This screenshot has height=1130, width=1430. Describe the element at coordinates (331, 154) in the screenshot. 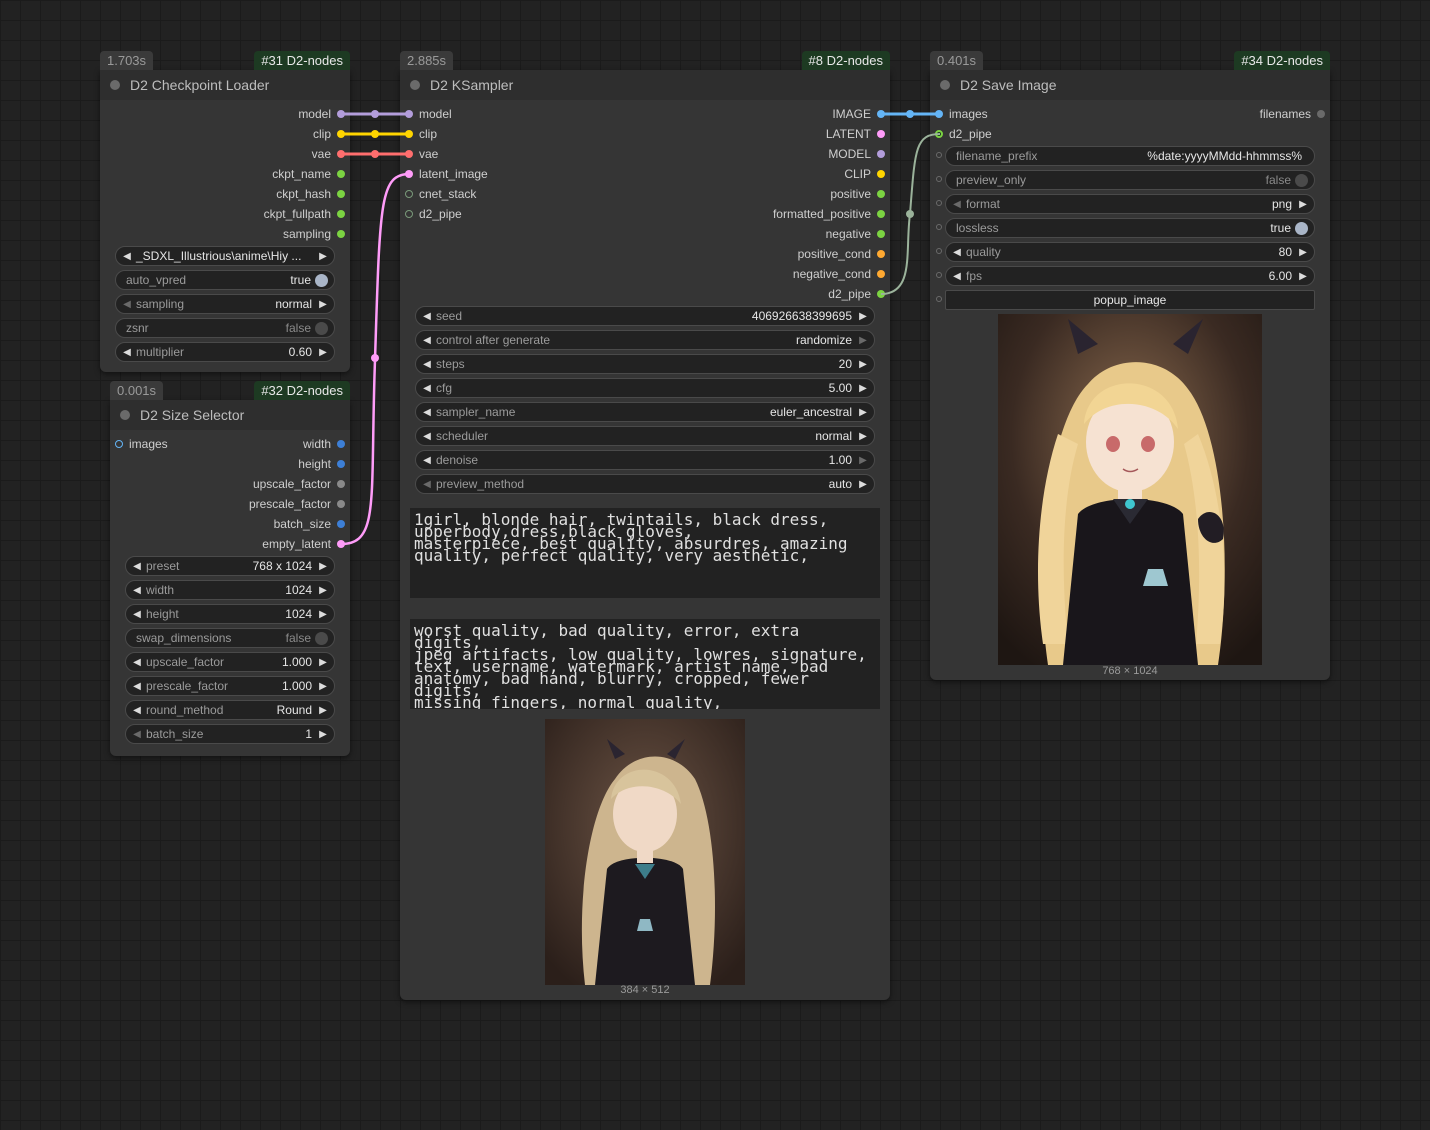

I see `output-vae: vae` at that location.